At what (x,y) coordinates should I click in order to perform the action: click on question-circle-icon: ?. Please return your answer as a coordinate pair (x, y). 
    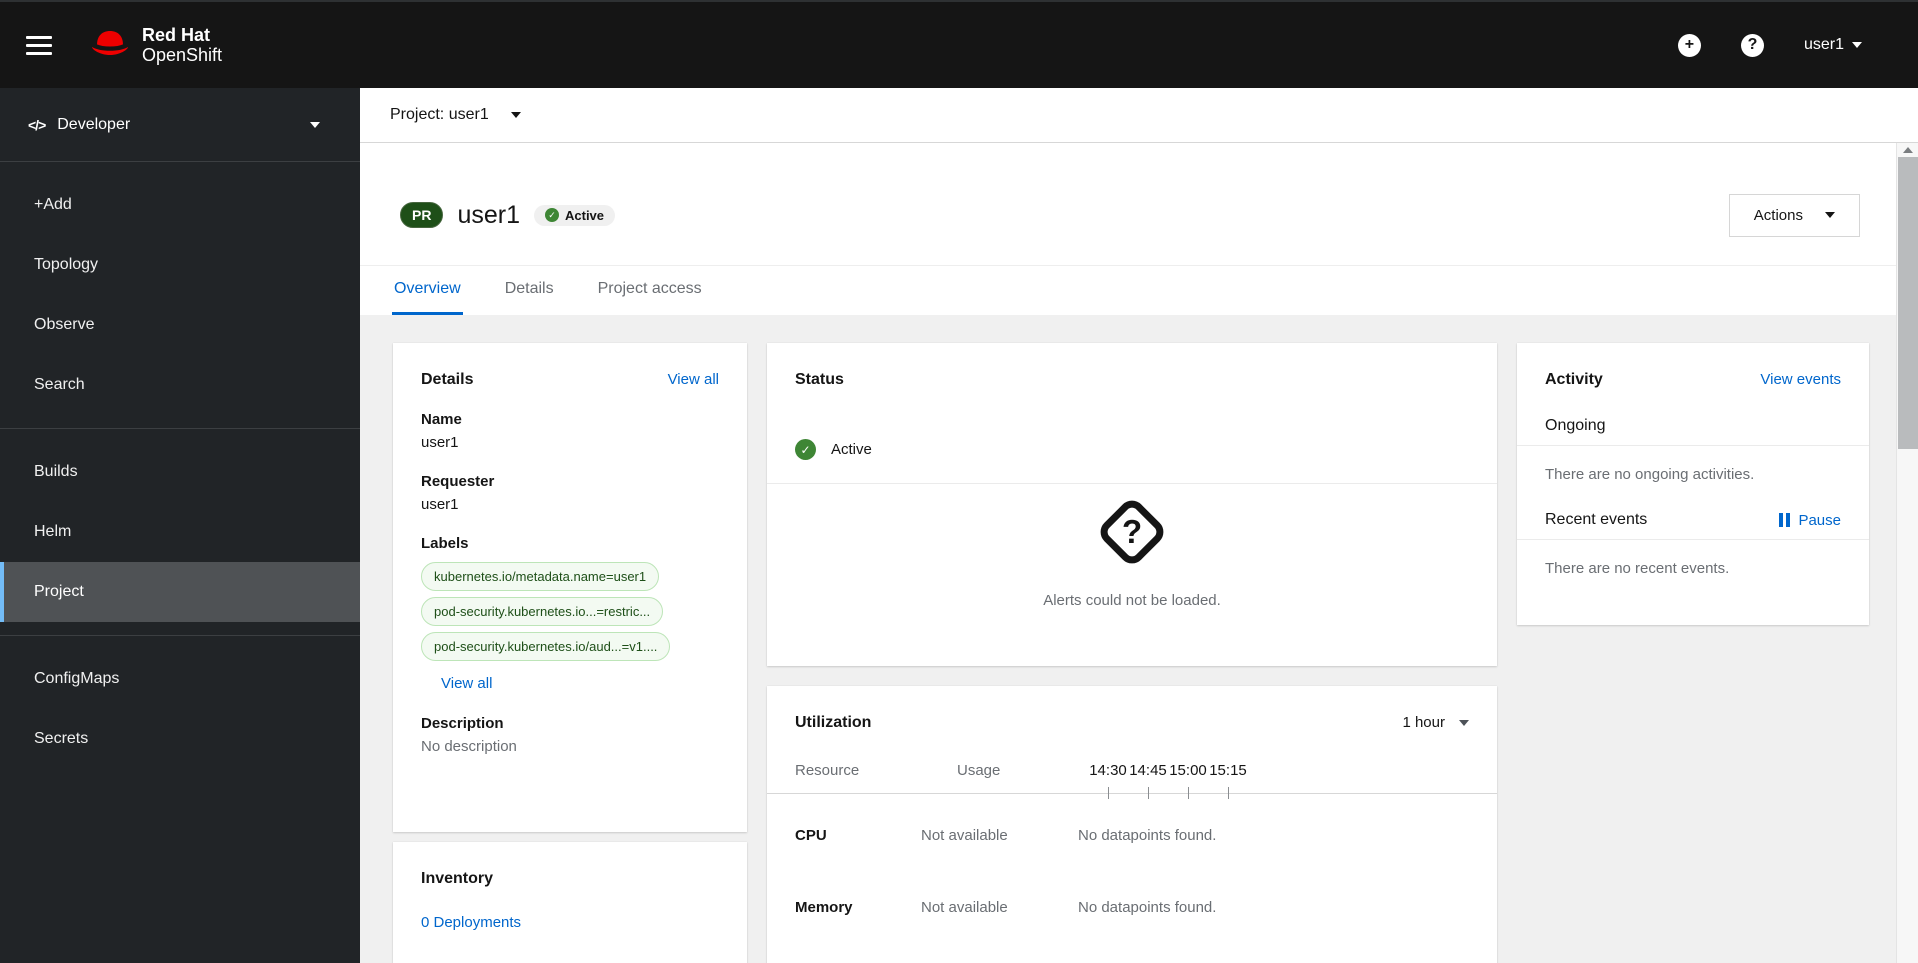
    Looking at the image, I should click on (1752, 45).